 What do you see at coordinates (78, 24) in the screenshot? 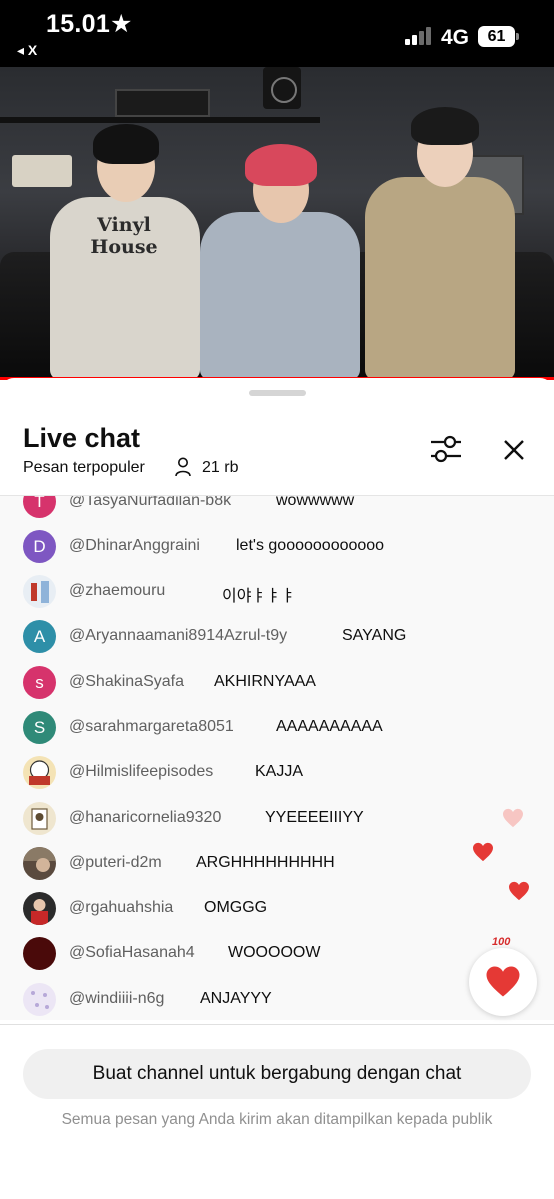
I see `status-time: 15.01` at bounding box center [78, 24].